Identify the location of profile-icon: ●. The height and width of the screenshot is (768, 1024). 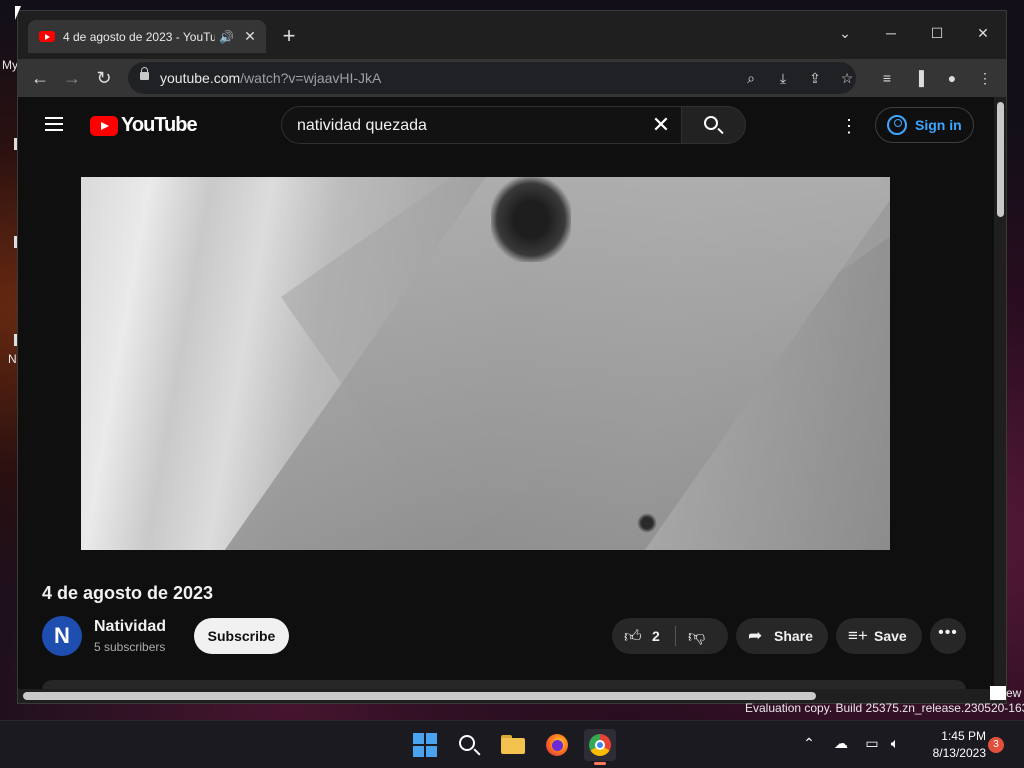
(952, 78).